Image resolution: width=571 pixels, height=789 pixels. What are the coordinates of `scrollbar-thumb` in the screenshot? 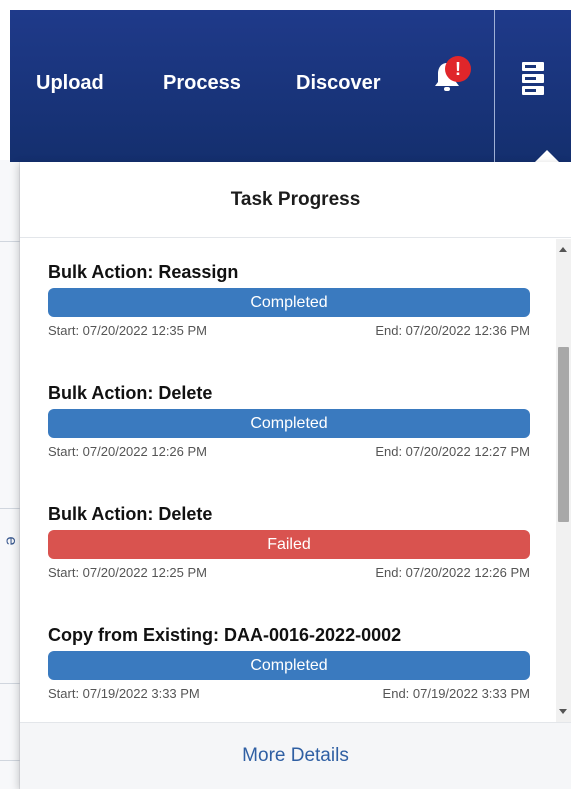 It's located at (563, 434).